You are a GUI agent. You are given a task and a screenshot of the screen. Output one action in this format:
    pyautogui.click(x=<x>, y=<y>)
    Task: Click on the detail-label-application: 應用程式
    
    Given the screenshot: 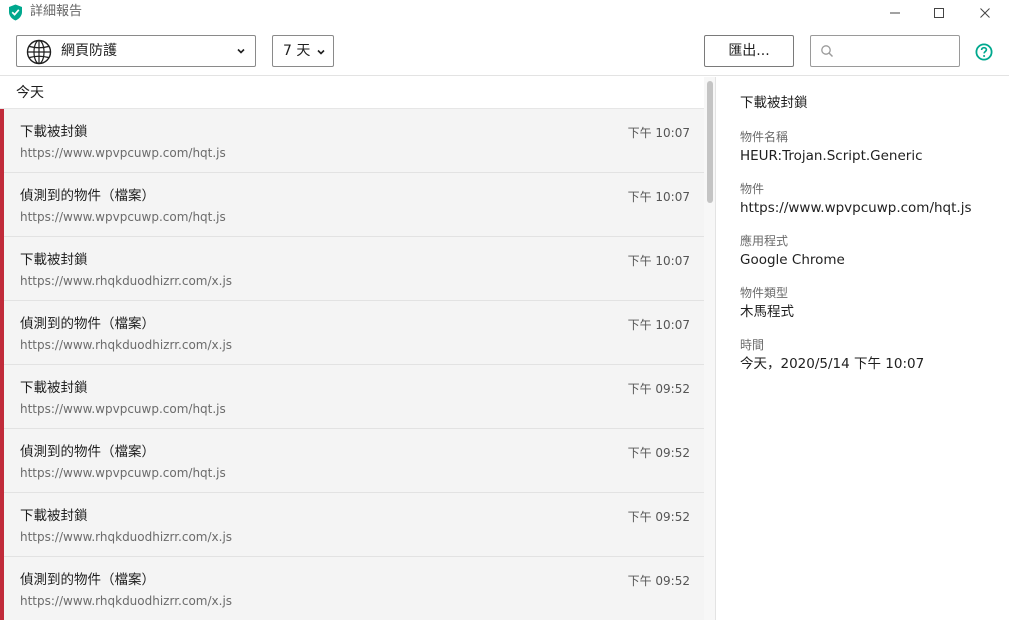 What is the action you would take?
    pyautogui.click(x=764, y=241)
    